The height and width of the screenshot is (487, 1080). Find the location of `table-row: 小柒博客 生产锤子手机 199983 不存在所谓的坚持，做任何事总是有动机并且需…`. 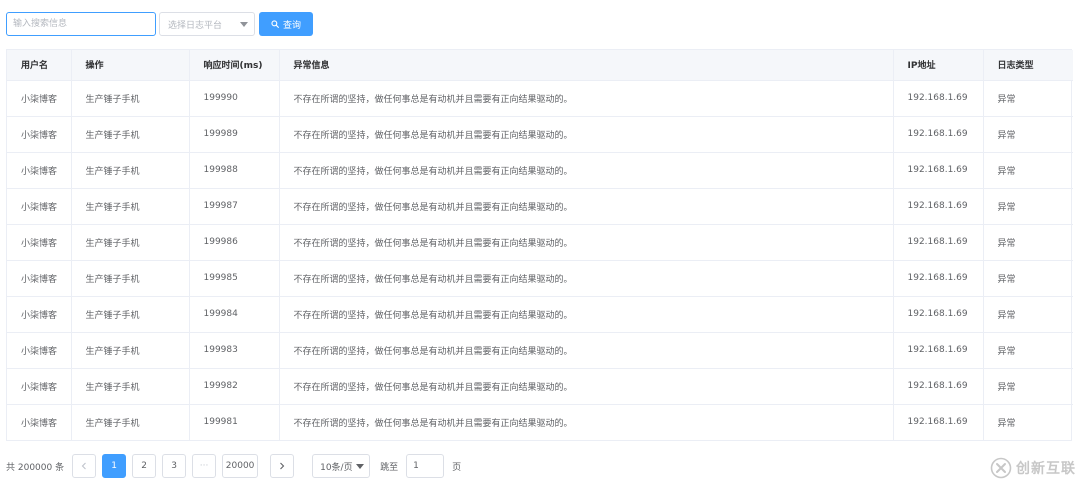

table-row: 小柒博客 生产锤子手机 199983 不存在所谓的坚持，做任何事总是有动机并且需… is located at coordinates (540, 350).